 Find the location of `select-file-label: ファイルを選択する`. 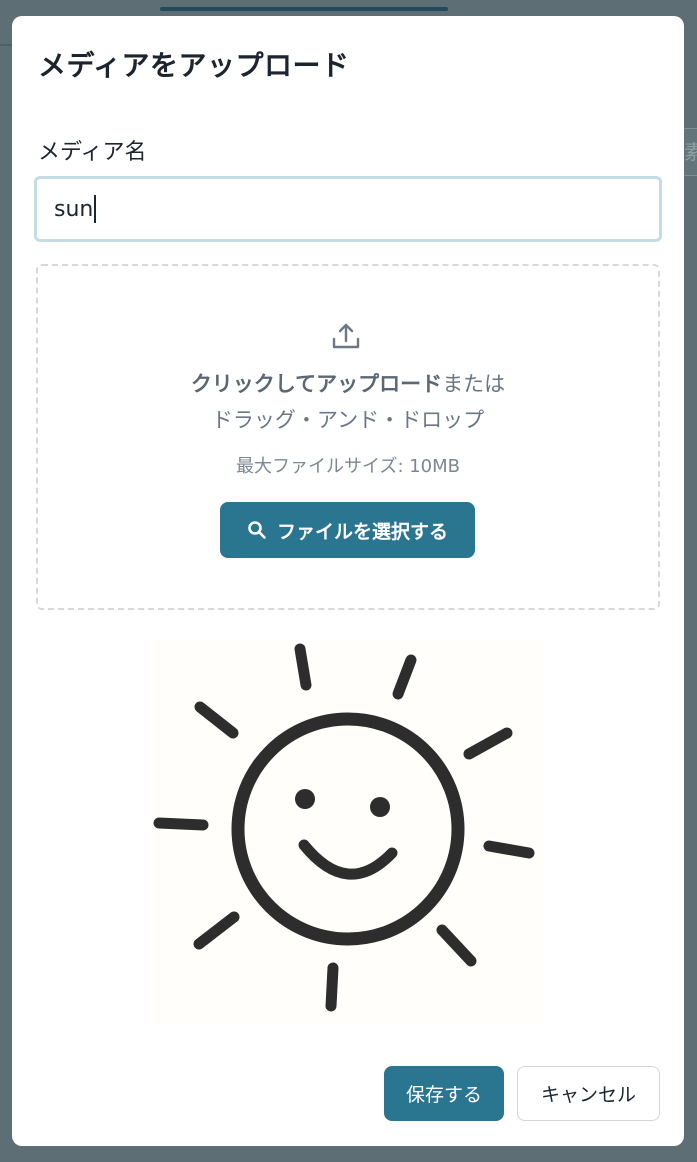

select-file-label: ファイルを選択する is located at coordinates (362, 531).